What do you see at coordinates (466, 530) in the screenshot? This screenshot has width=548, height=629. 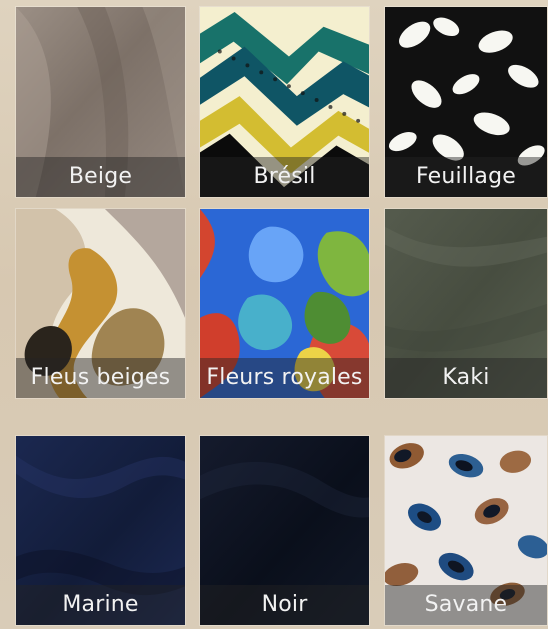 I see `swatch-savane: Savane` at bounding box center [466, 530].